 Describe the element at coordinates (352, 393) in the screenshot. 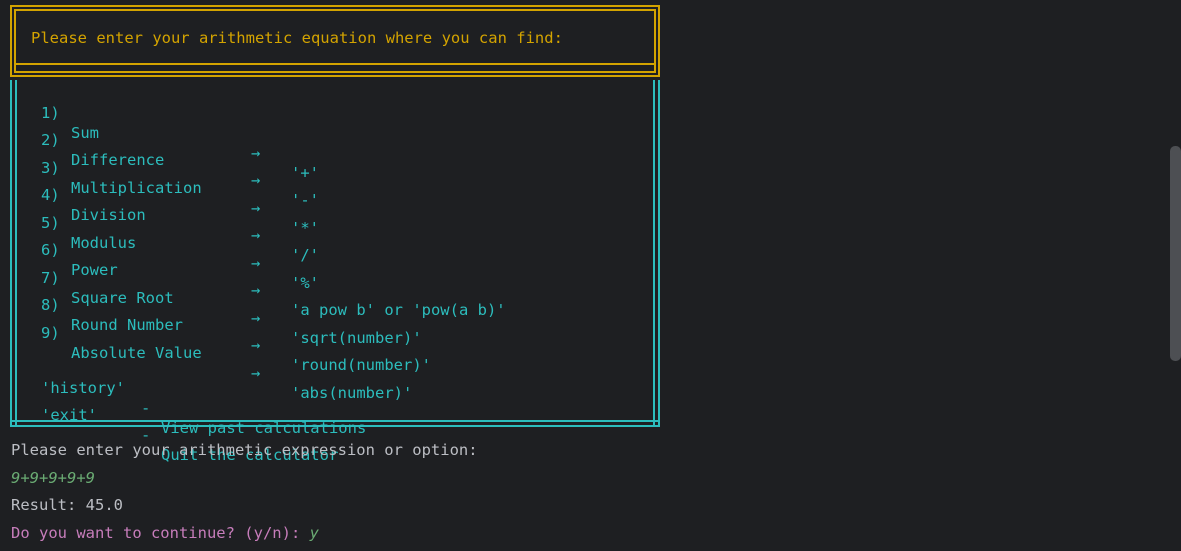

I see `option-operator: 'abs(number)'` at that location.